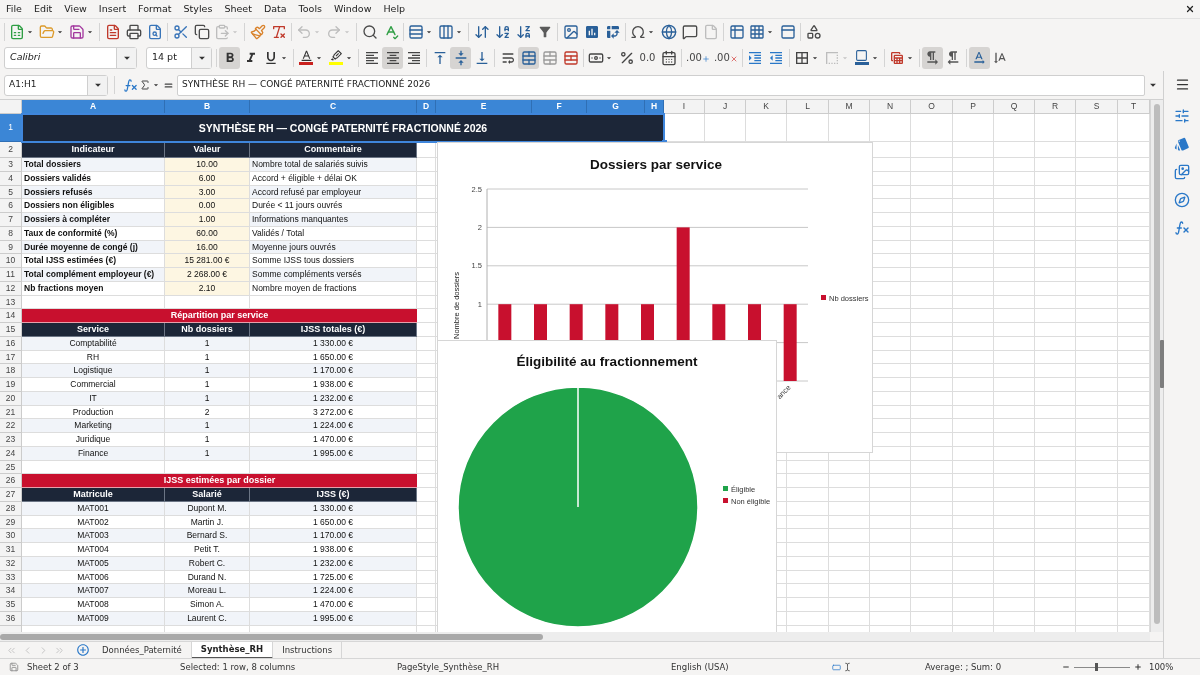 The width and height of the screenshot is (1200, 675). What do you see at coordinates (75, 9) in the screenshot?
I see `menu-item: View` at bounding box center [75, 9].